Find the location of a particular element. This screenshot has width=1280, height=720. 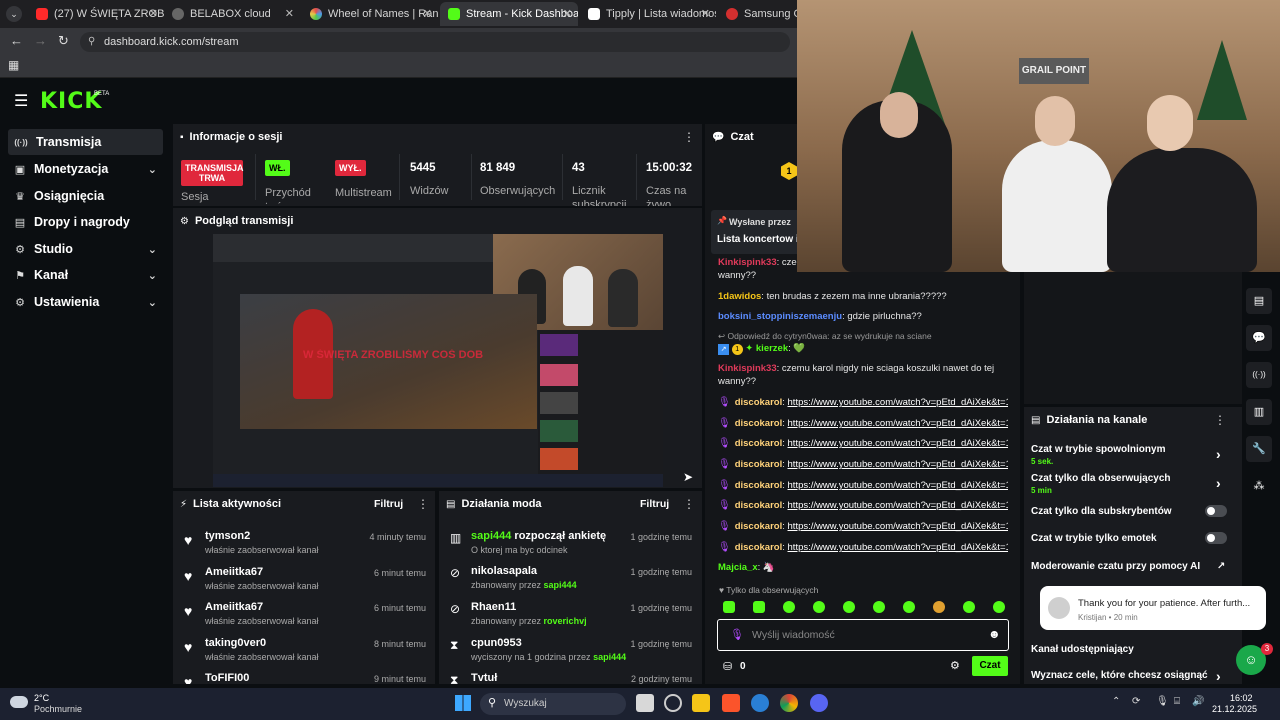

chat-send-button: Czat is located at coordinates (990, 666).